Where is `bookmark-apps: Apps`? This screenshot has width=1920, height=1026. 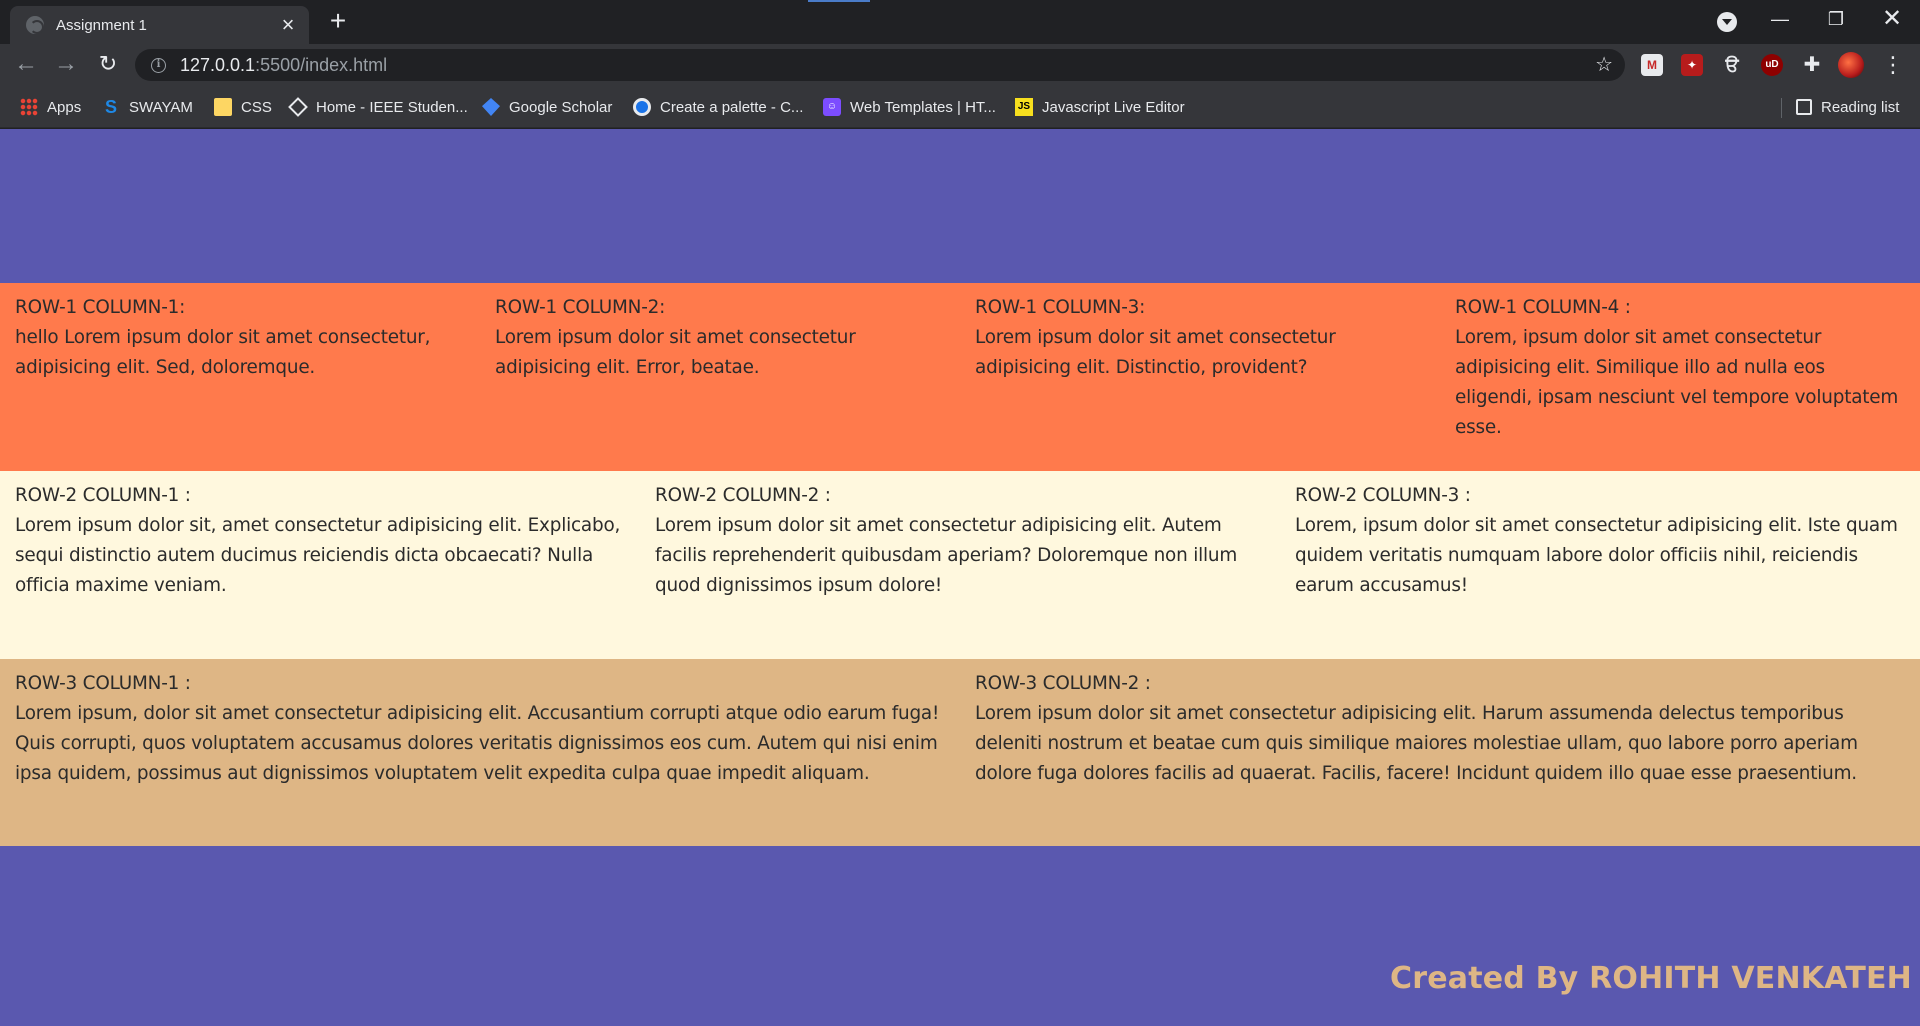
bookmark-apps: Apps is located at coordinates (50, 107).